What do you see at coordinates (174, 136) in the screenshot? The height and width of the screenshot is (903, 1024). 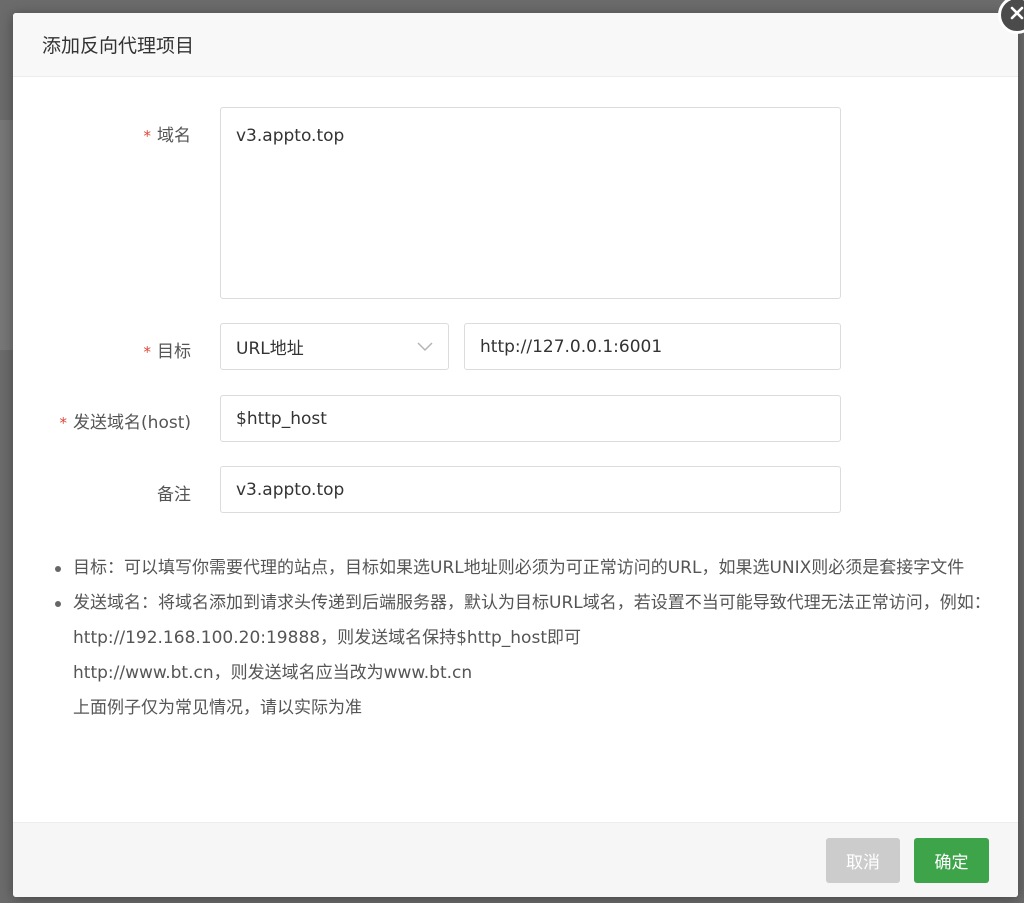 I see `domain-label-text: 域名` at bounding box center [174, 136].